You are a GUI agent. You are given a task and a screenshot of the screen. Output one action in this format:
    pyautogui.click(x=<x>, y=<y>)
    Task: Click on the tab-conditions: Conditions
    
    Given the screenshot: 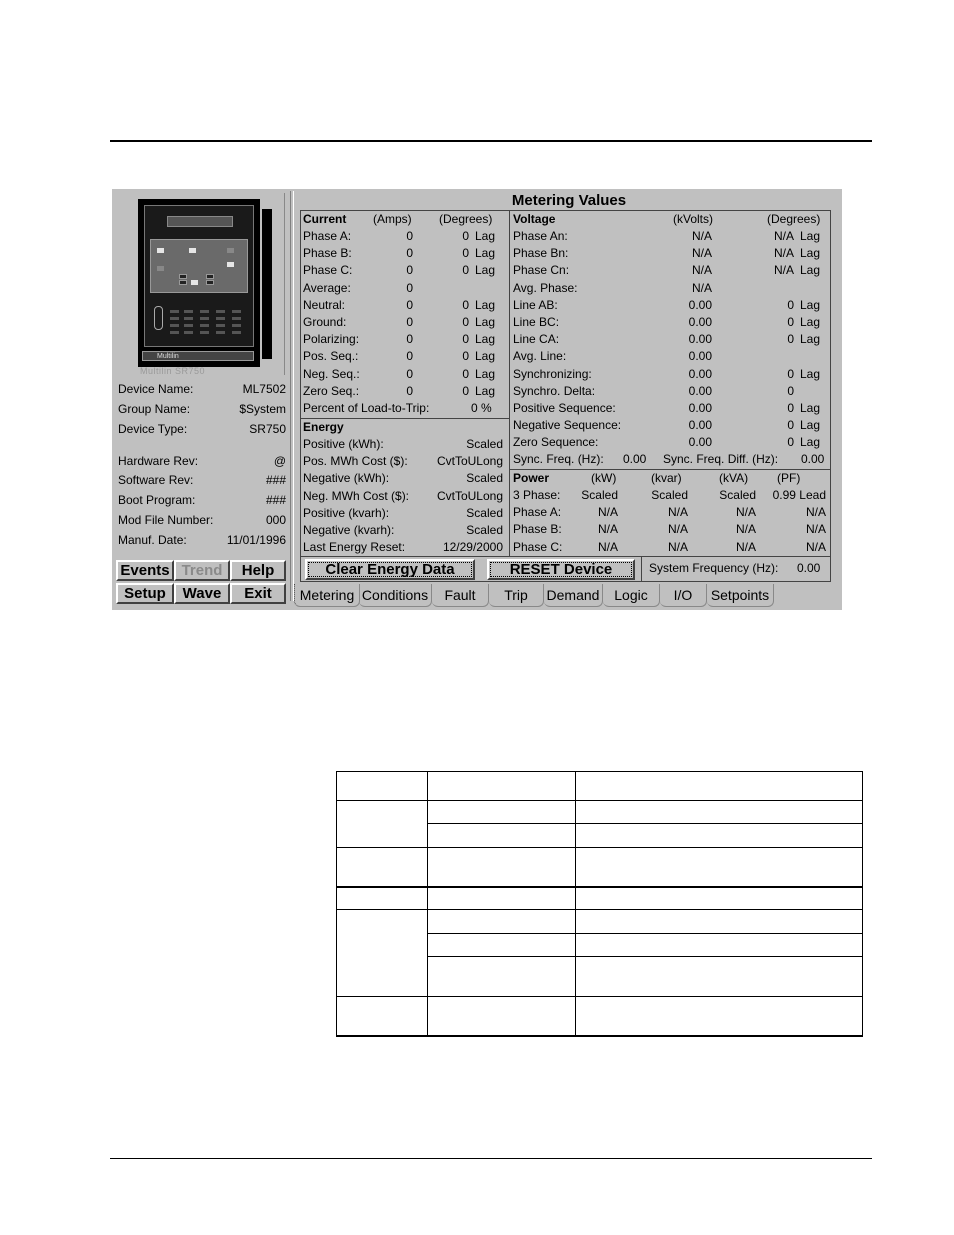 What is the action you would take?
    pyautogui.click(x=395, y=595)
    